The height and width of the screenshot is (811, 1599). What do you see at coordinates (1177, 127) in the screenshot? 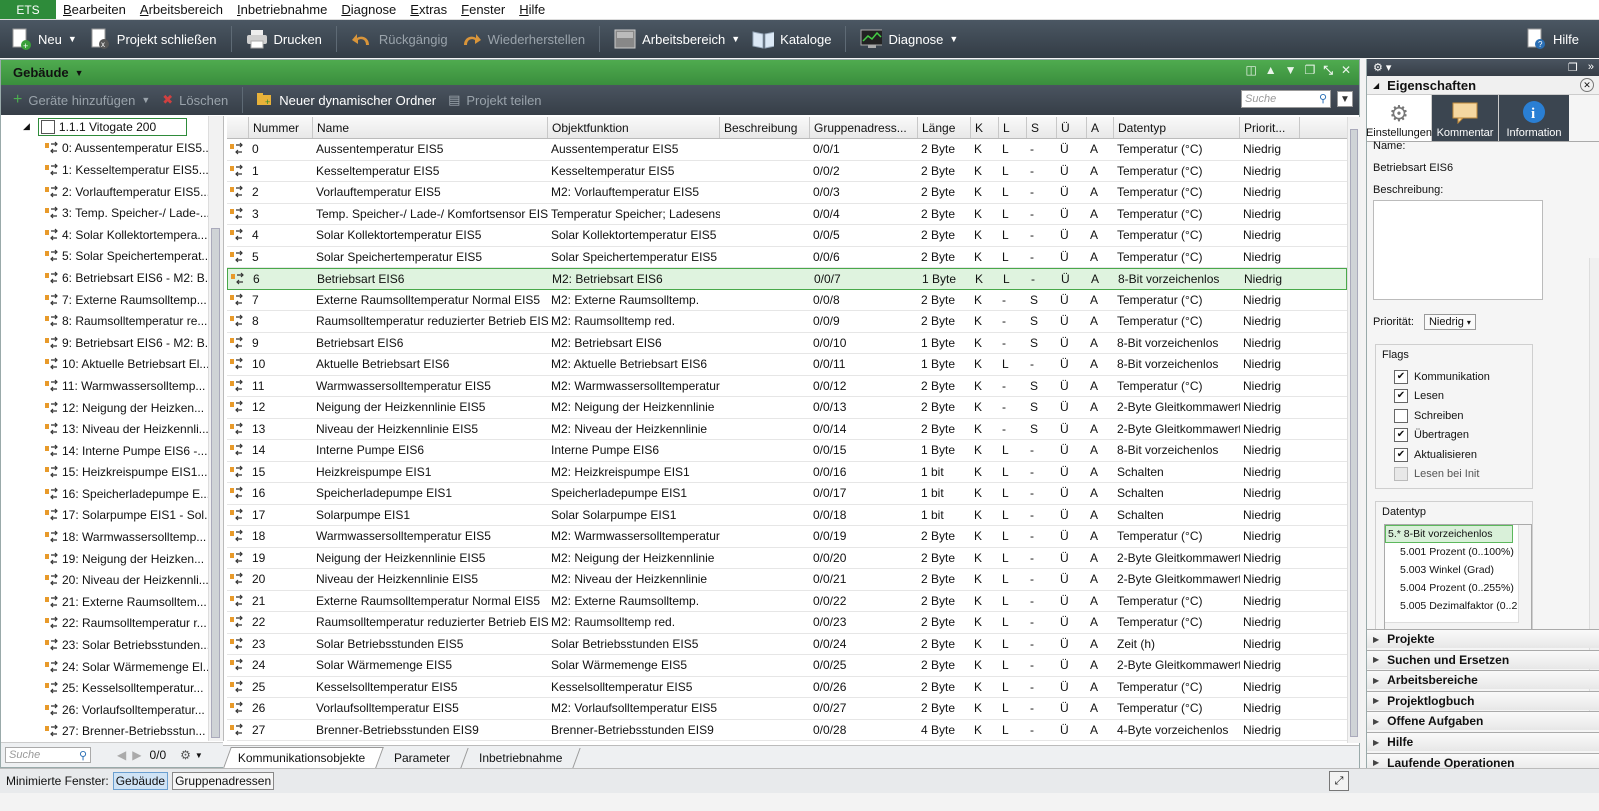
I see `column-header-datentyp: Datentyp` at bounding box center [1177, 127].